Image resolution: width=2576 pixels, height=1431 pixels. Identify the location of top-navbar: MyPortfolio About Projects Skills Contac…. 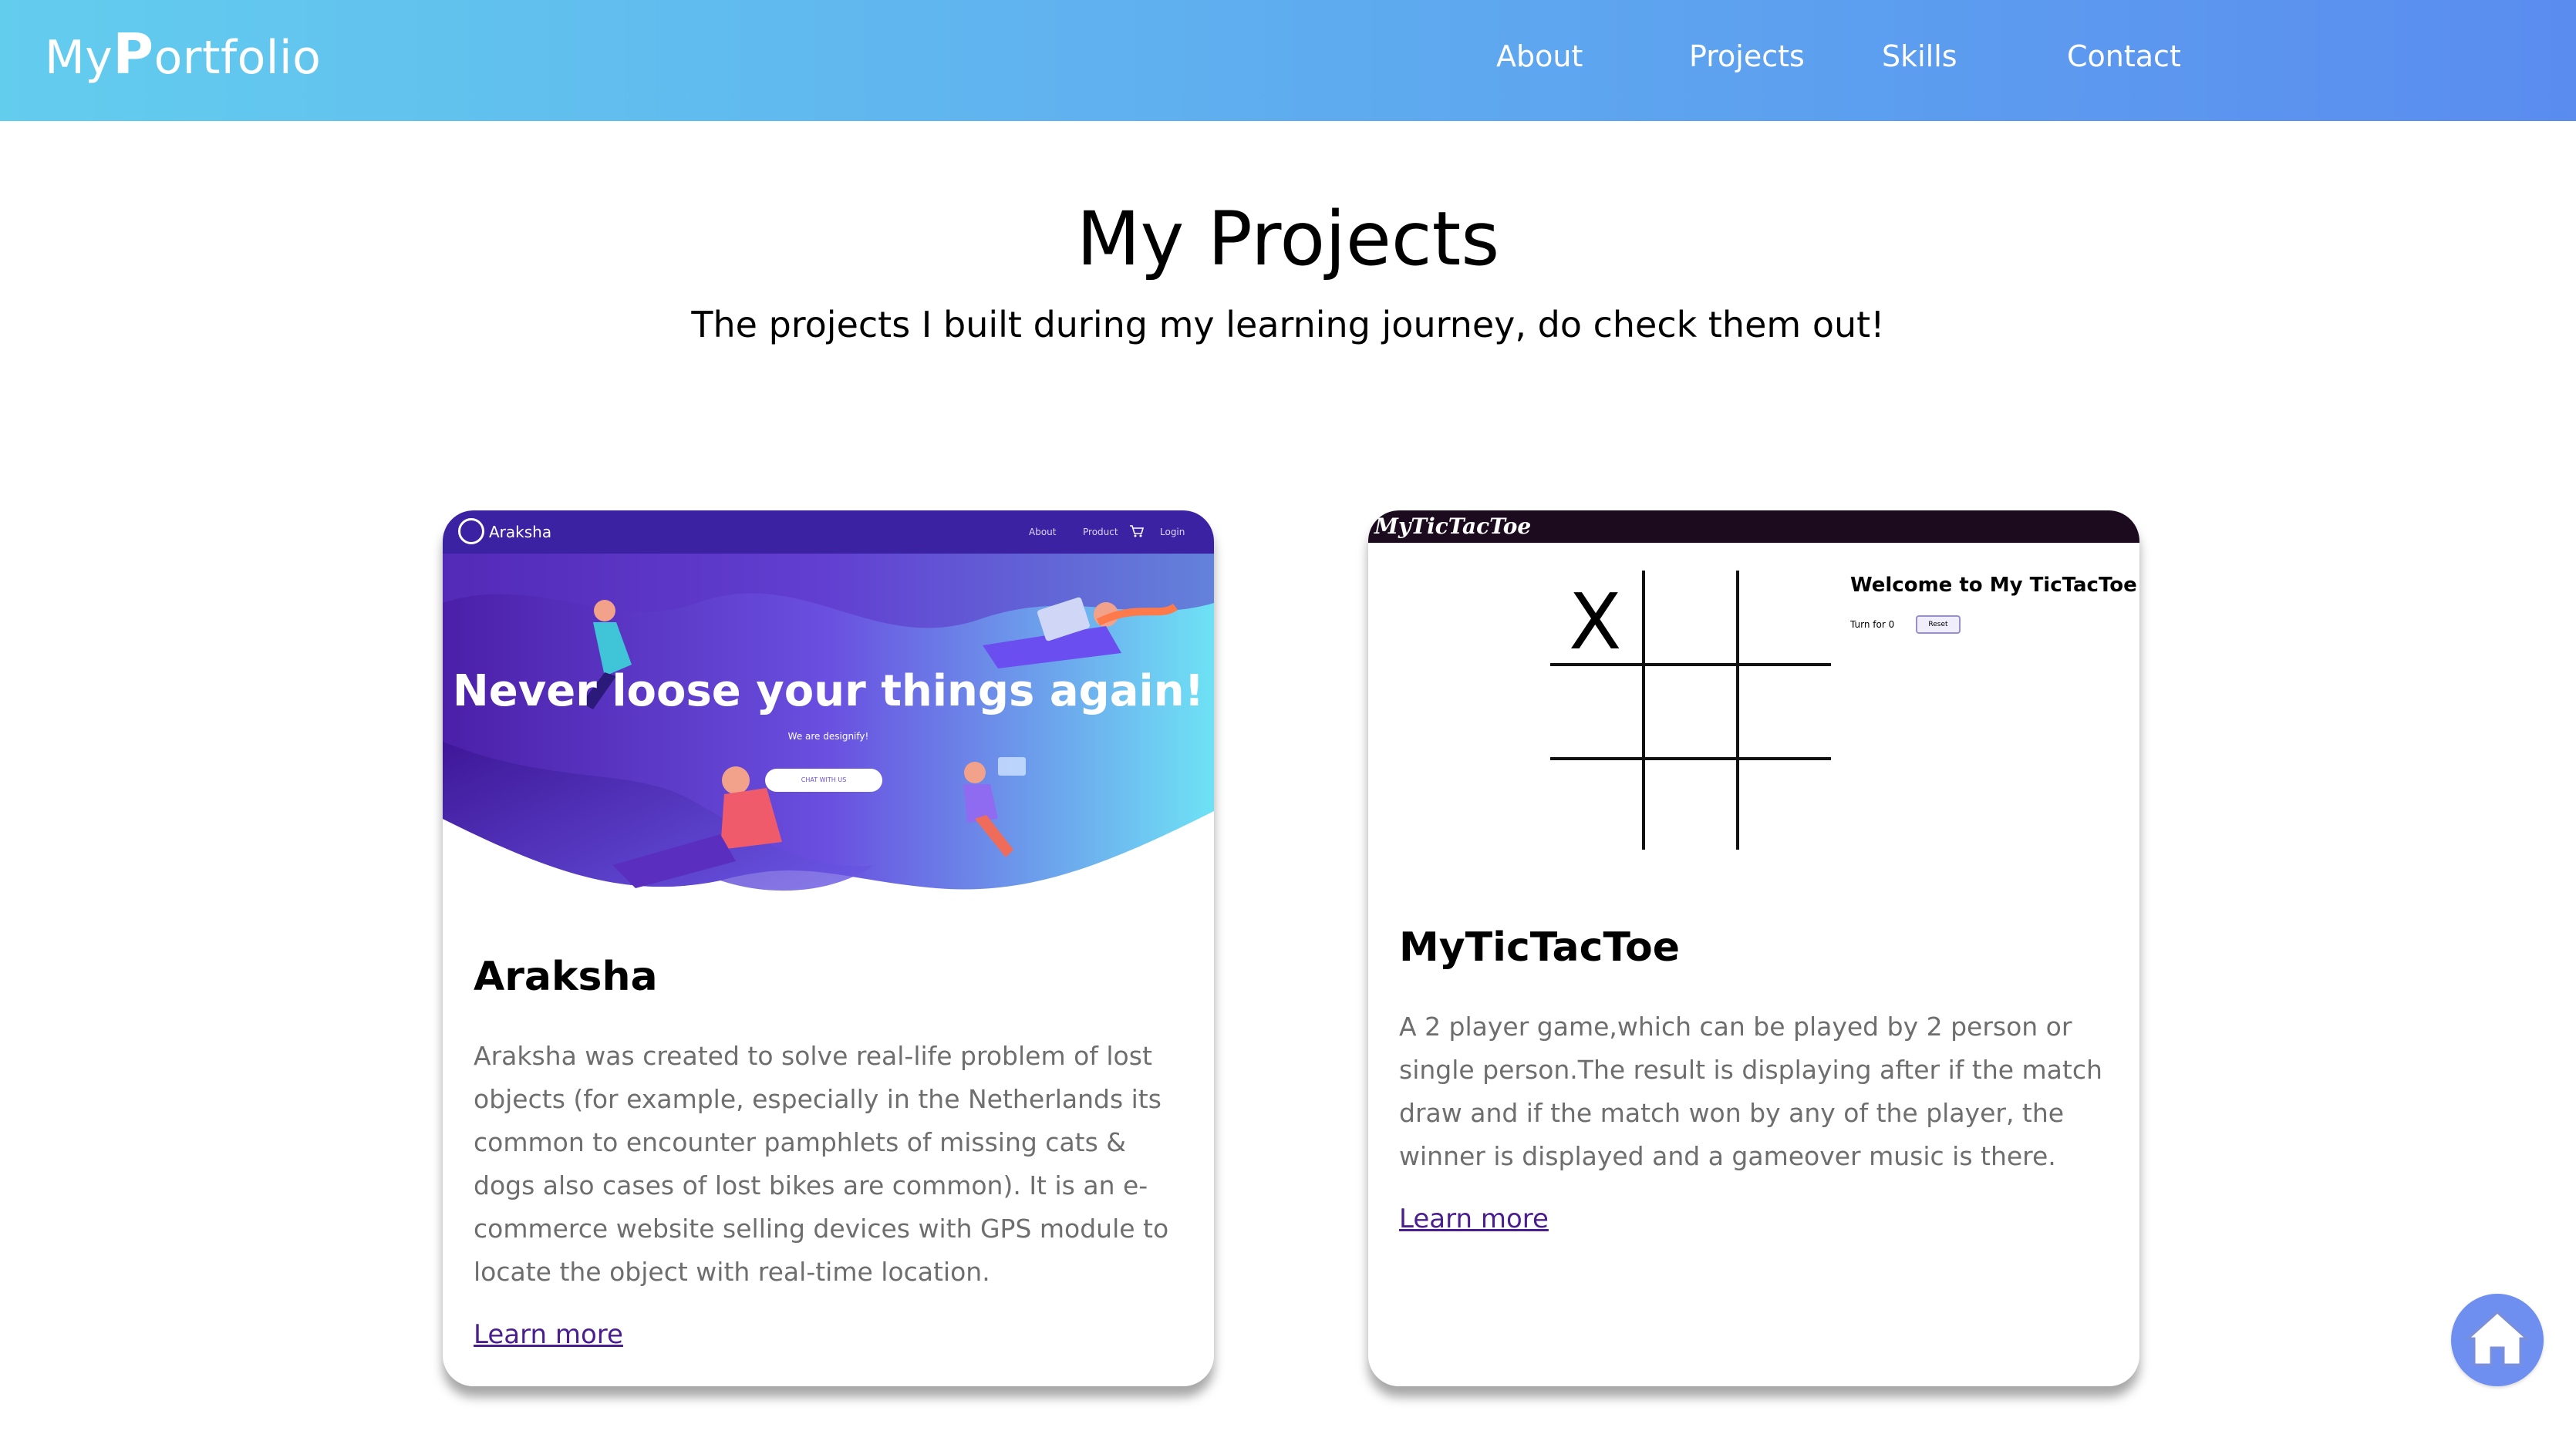
(1288, 60).